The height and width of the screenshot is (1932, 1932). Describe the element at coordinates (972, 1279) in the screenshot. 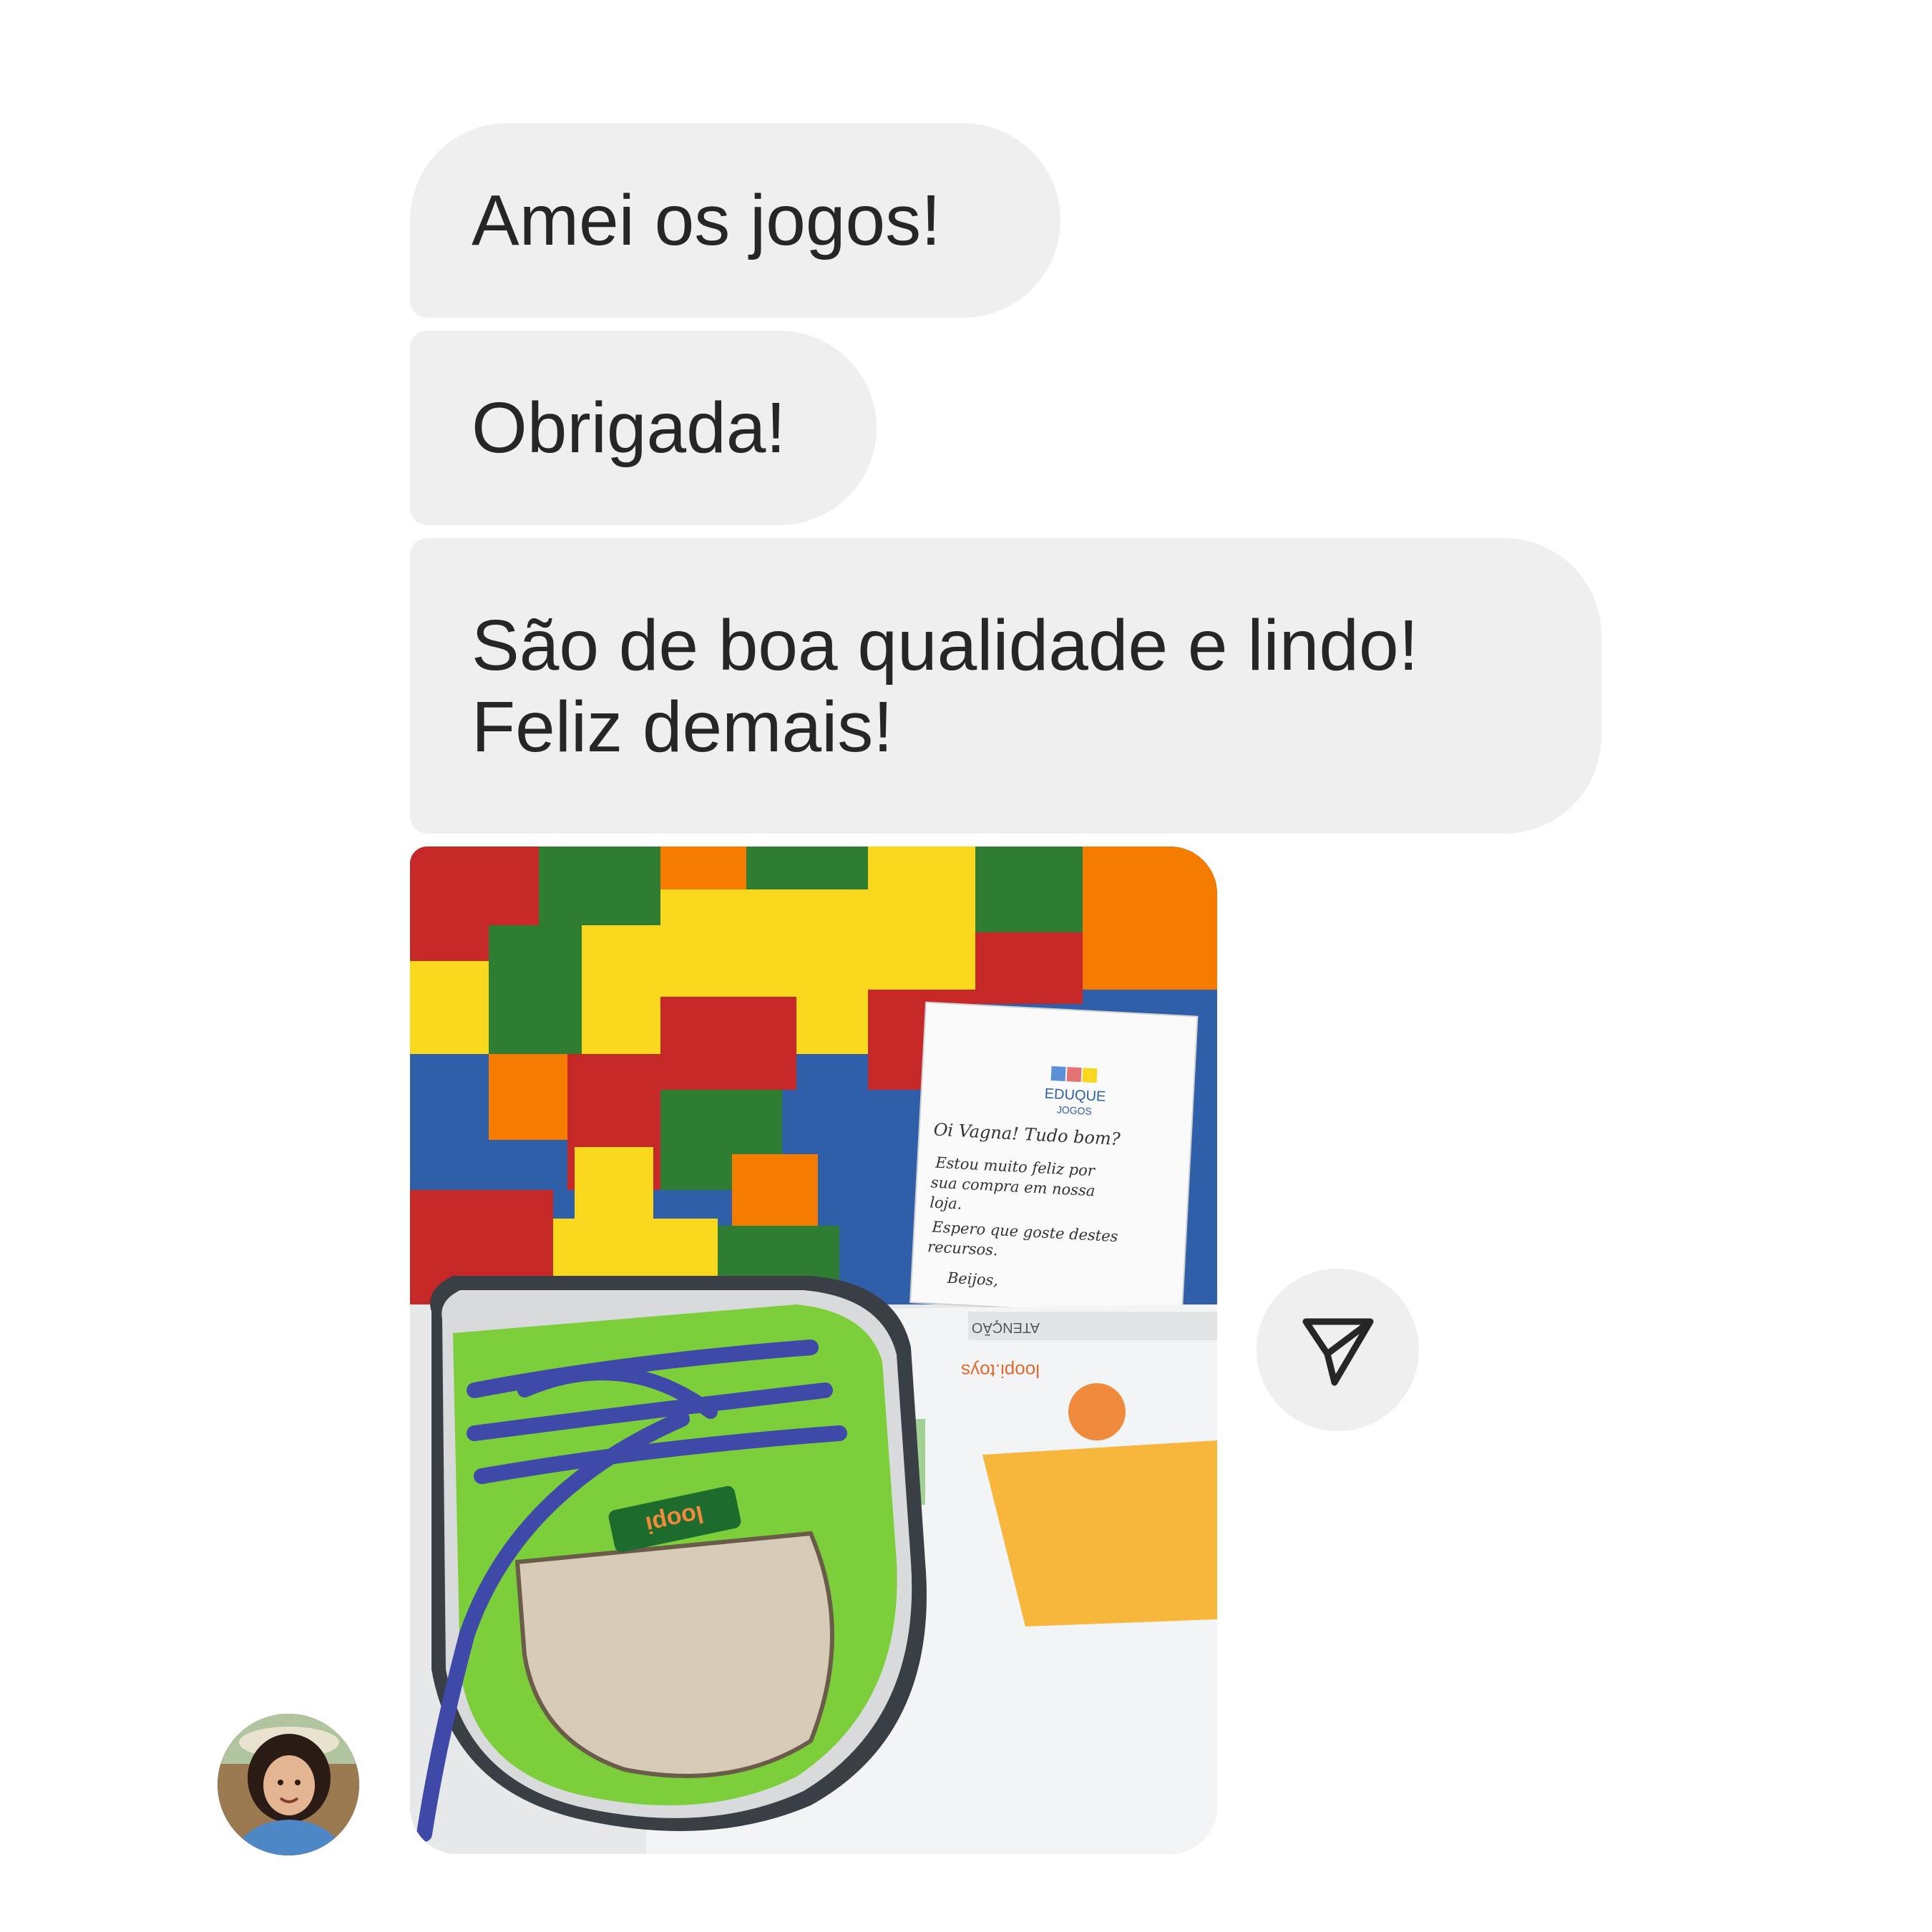

I see `svg-text: Beijos,` at that location.